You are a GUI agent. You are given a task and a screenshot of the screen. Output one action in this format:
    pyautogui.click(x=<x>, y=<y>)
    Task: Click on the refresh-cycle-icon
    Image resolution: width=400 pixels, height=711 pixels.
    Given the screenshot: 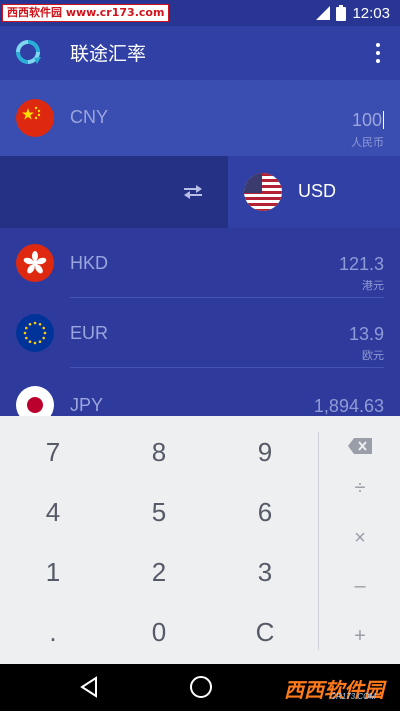 What is the action you would take?
    pyautogui.click(x=28, y=52)
    